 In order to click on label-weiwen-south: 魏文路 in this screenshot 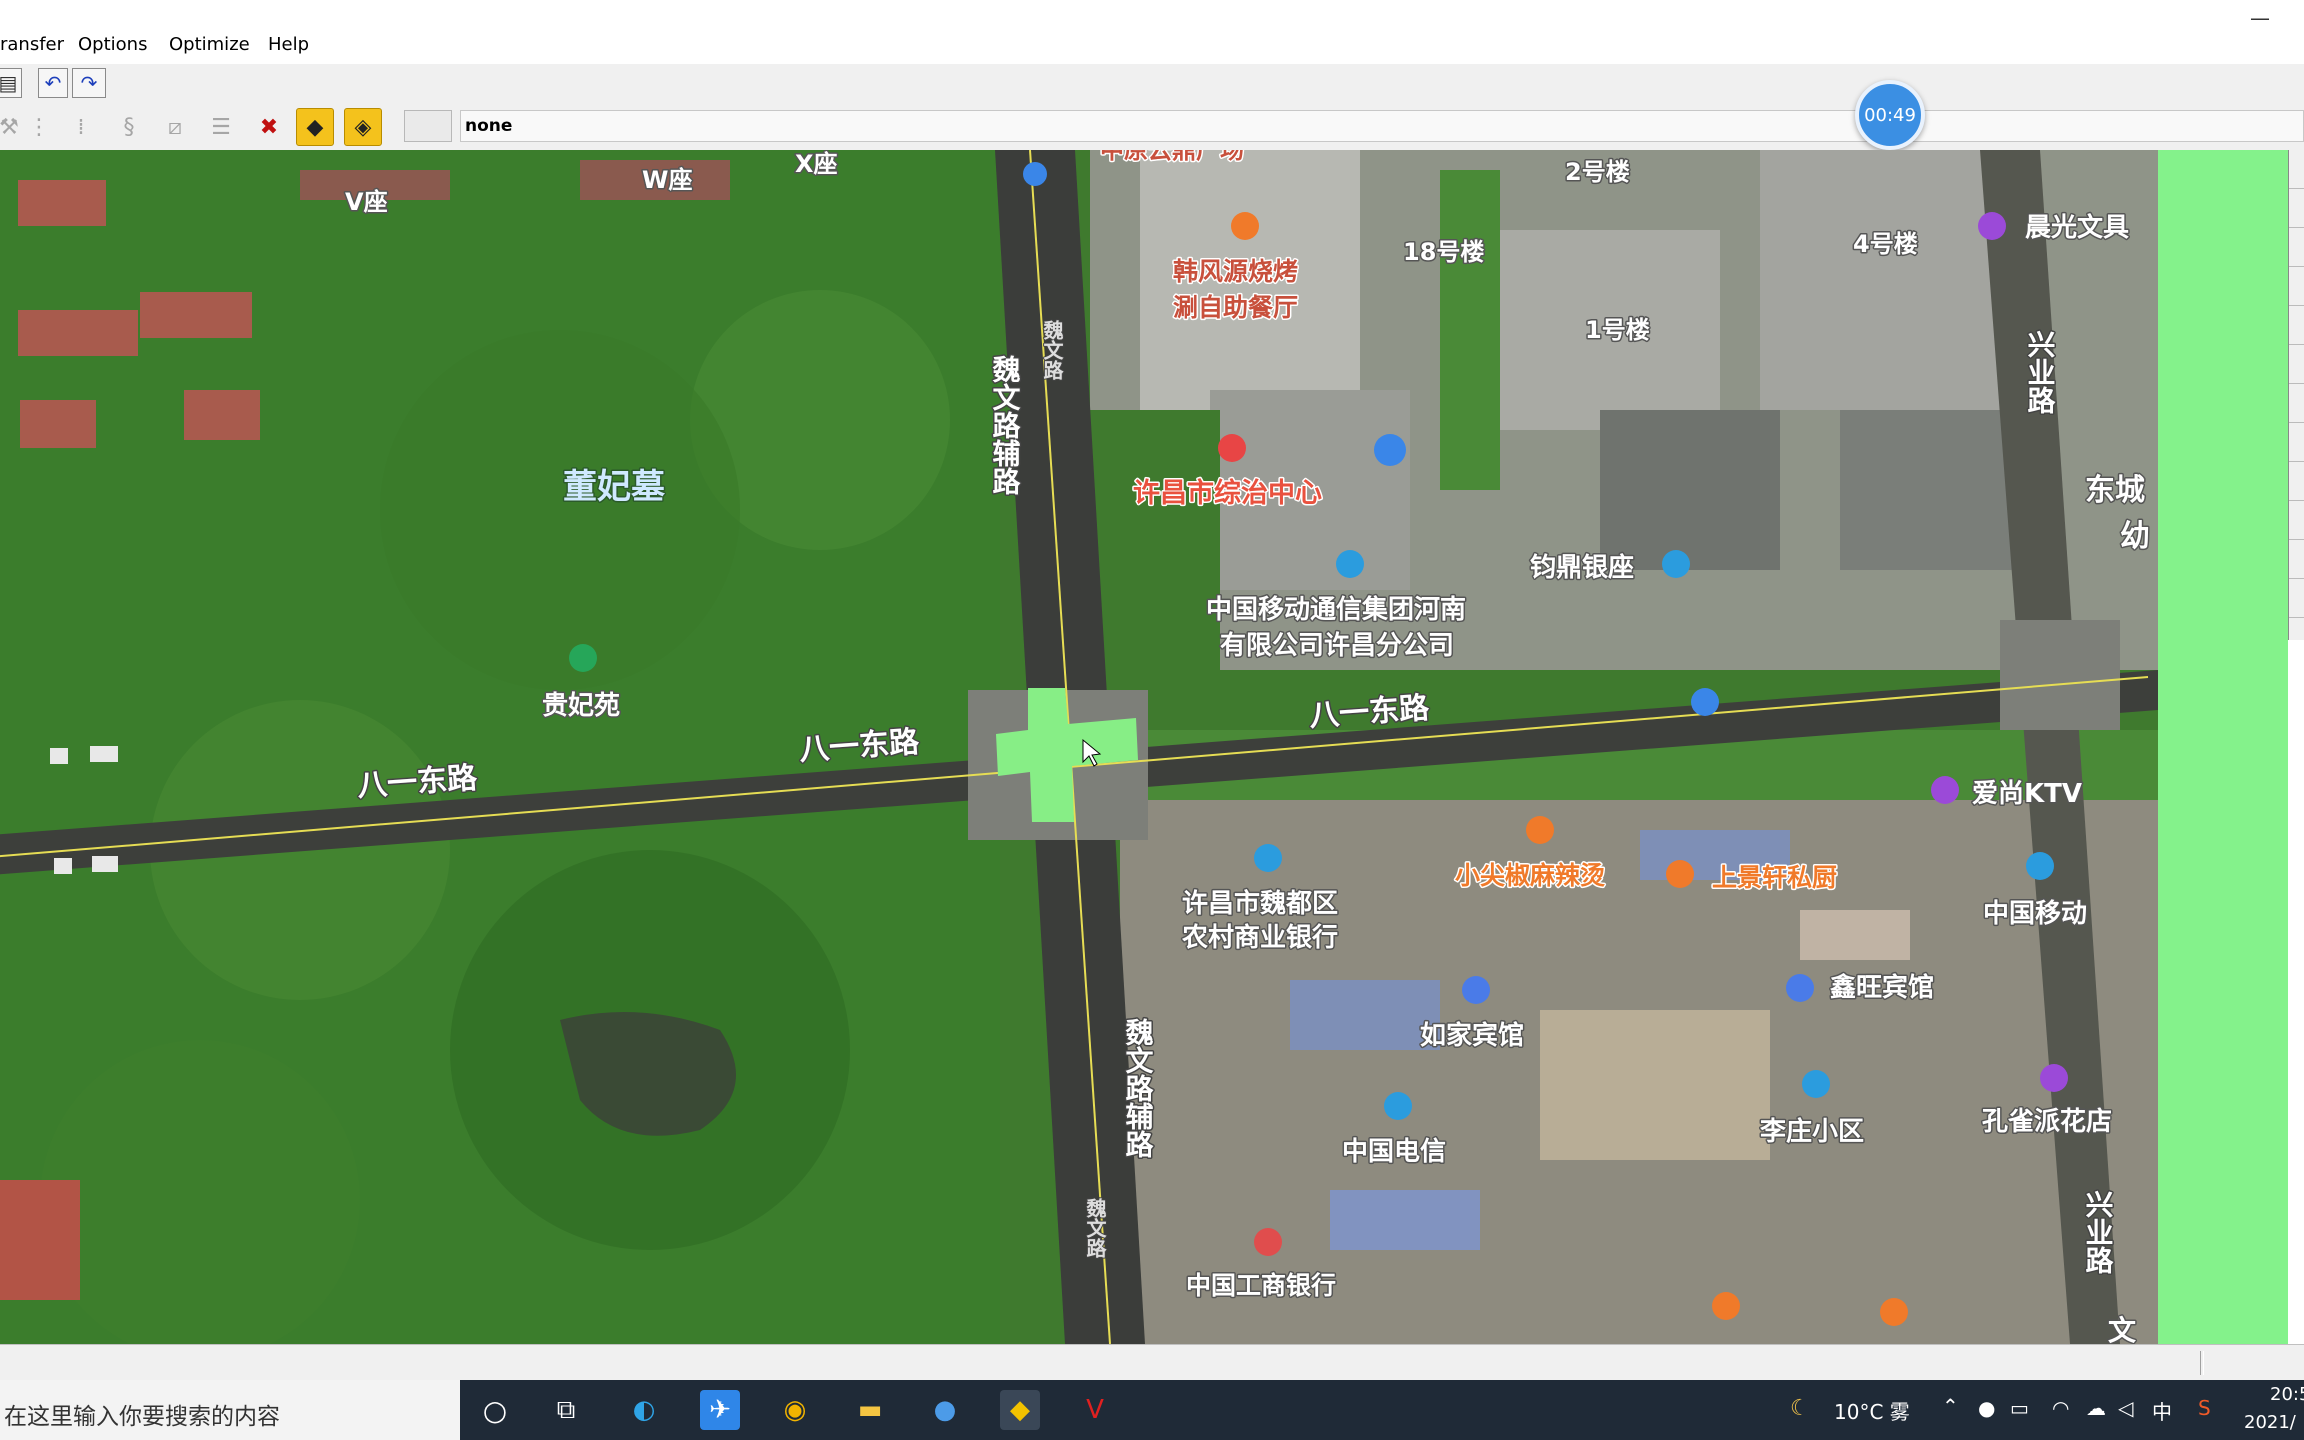, I will do `click(1095, 1228)`.